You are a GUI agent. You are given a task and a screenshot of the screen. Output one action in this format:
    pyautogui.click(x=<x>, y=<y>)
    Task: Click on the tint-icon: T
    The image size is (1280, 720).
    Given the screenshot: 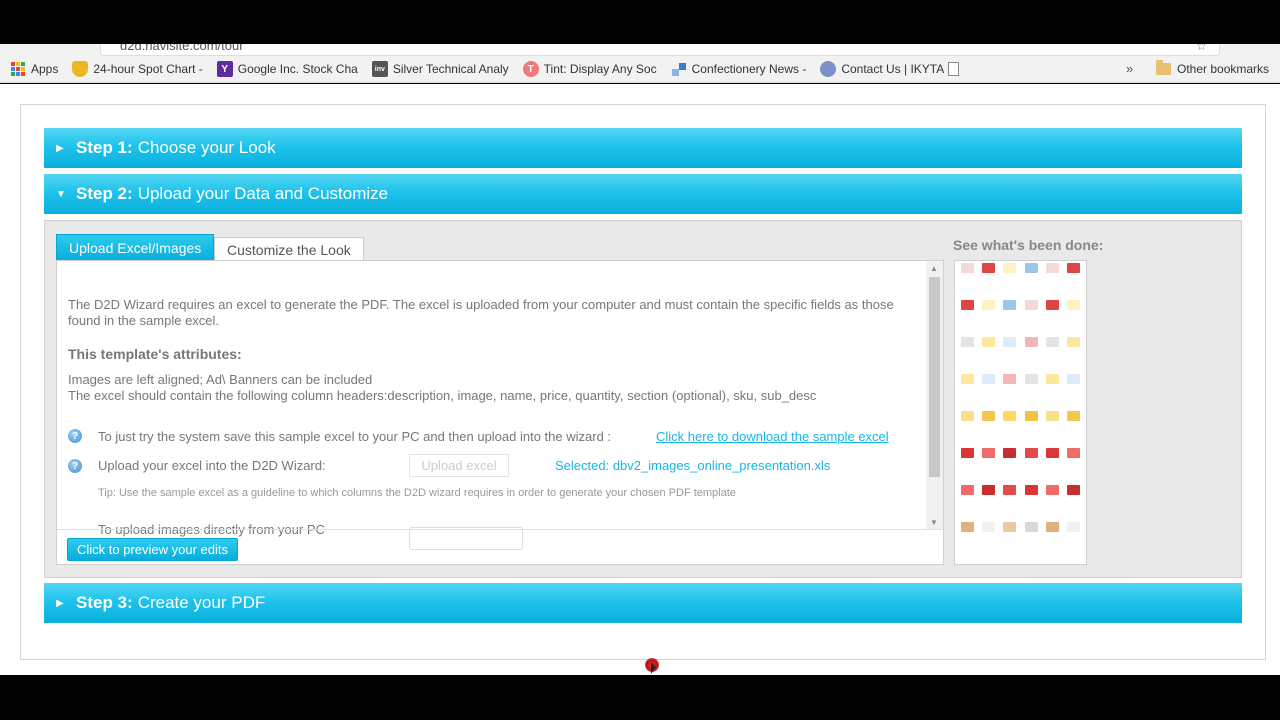 What is the action you would take?
    pyautogui.click(x=530, y=69)
    